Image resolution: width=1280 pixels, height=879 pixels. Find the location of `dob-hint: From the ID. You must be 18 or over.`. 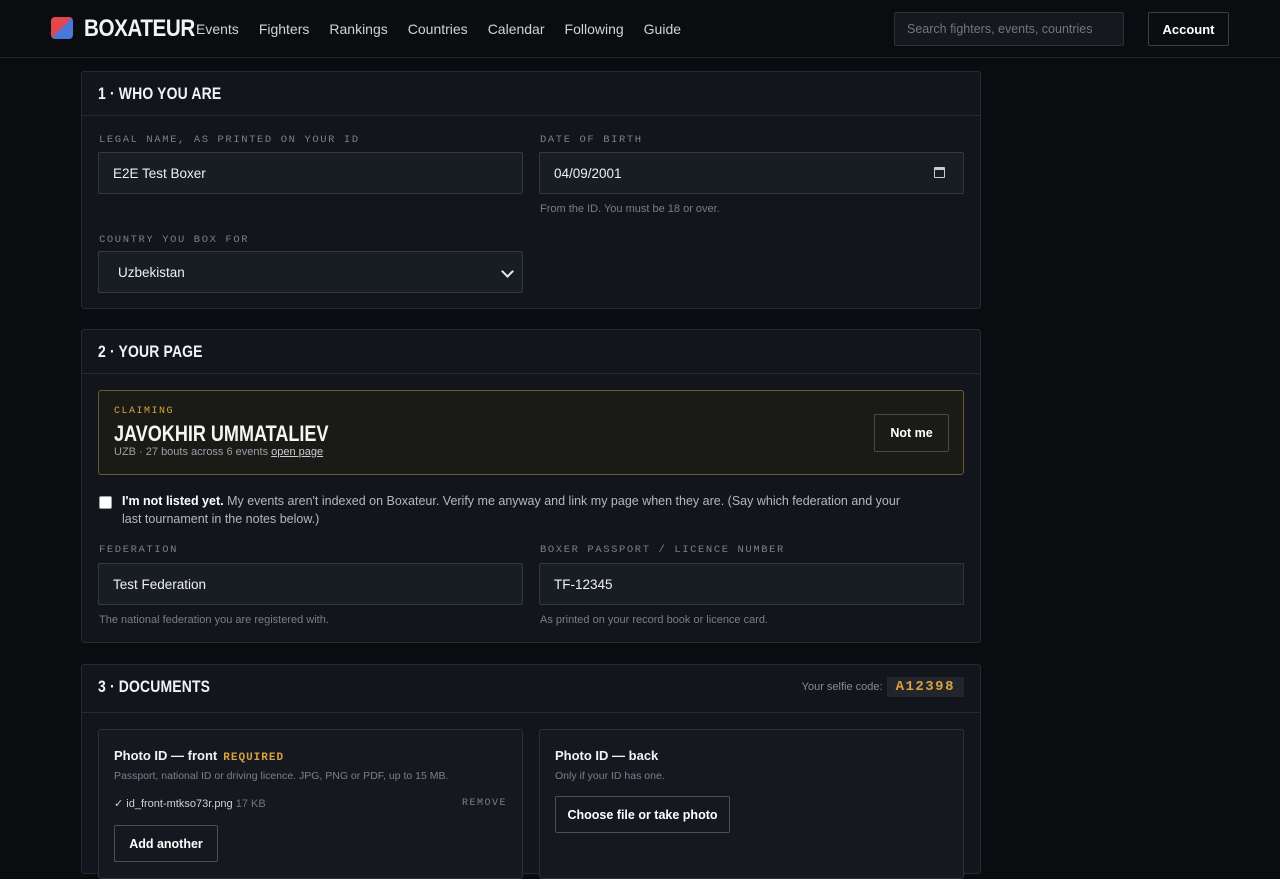

dob-hint: From the ID. You must be 18 or over. is located at coordinates (630, 209).